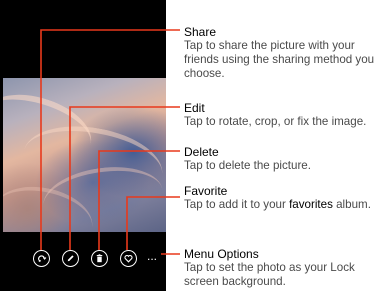 The width and height of the screenshot is (391, 291). I want to click on favorite-title: Favorite, so click(206, 191).